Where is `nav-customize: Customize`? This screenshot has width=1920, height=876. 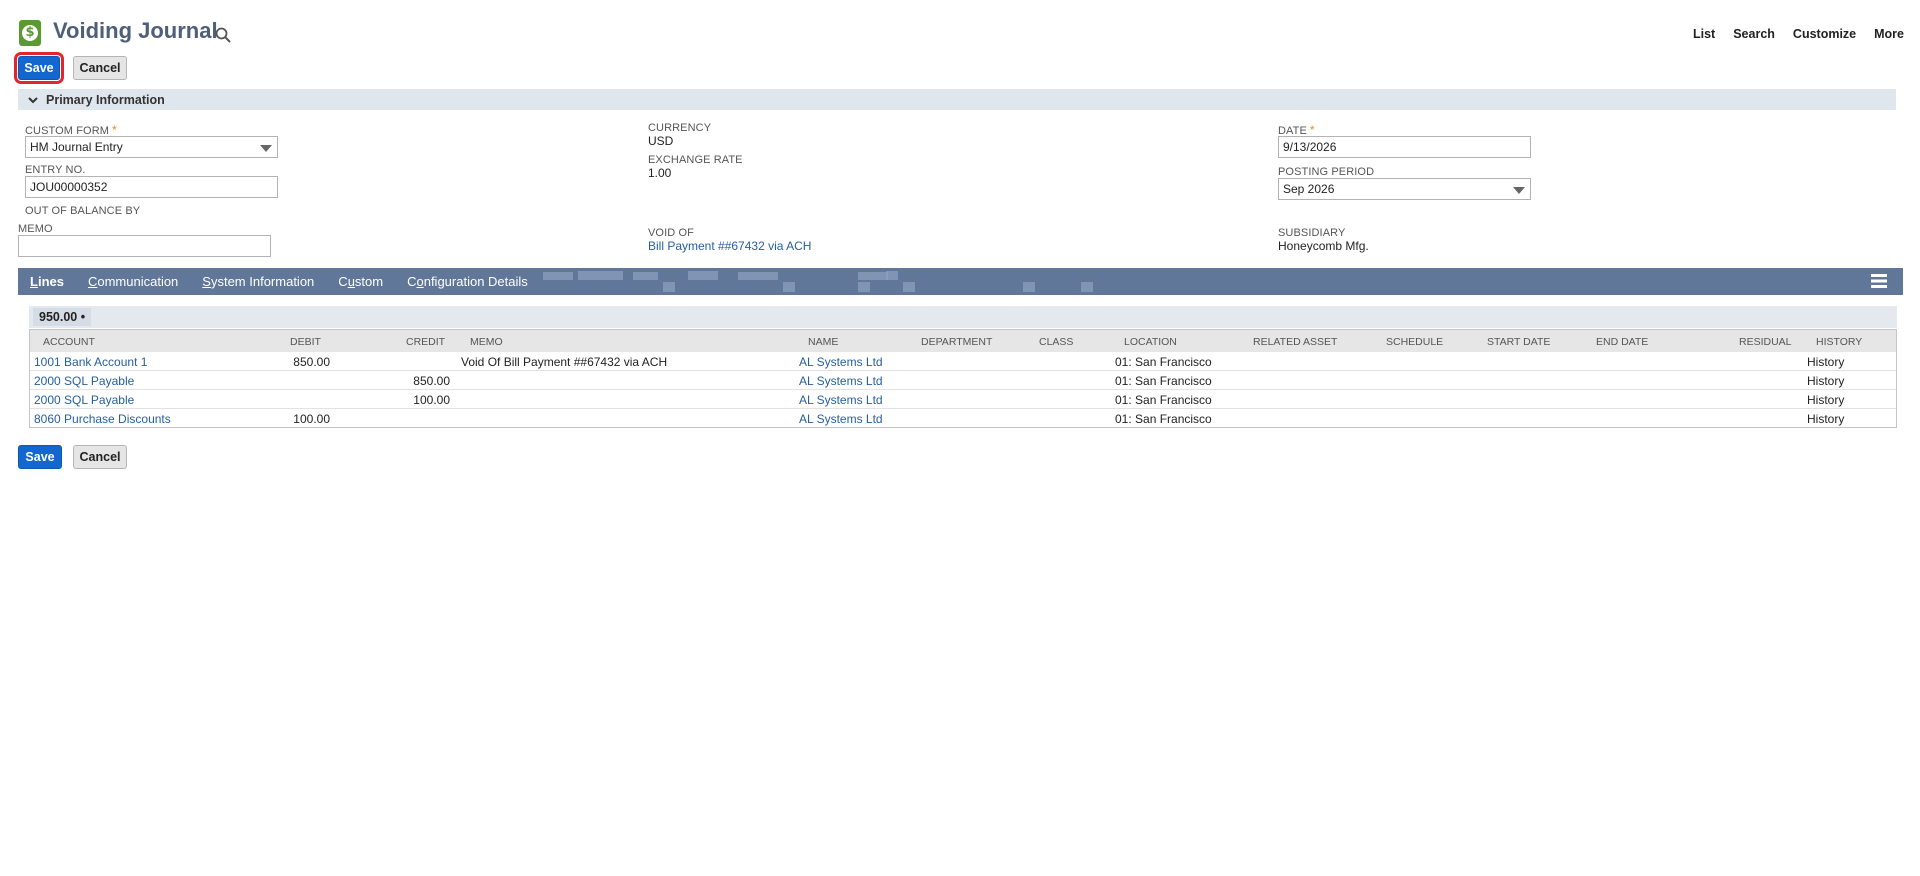 nav-customize: Customize is located at coordinates (1824, 34).